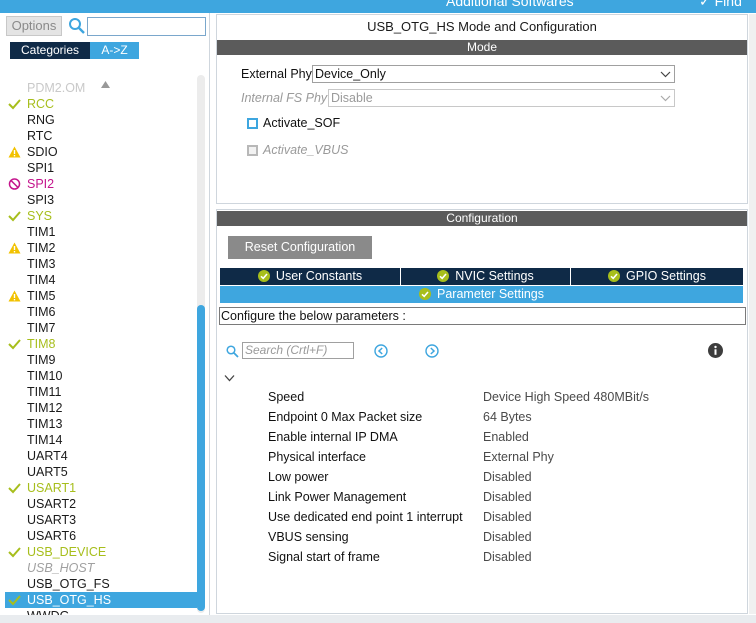 This screenshot has width=756, height=623. Describe the element at coordinates (101, 136) in the screenshot. I see `list-item: RTC` at that location.